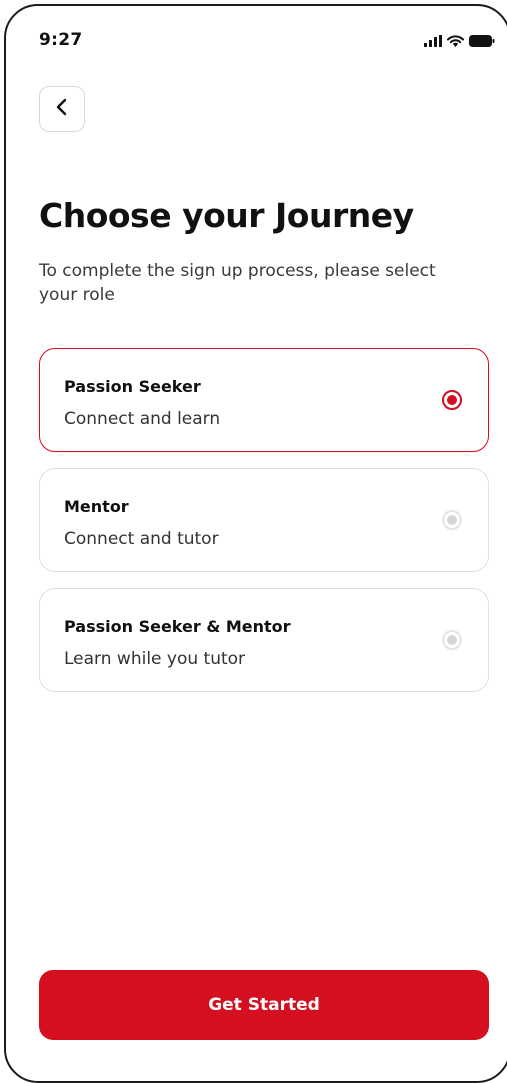 This screenshot has height=1083, width=507. I want to click on get-started-button: Get Started, so click(264, 1005).